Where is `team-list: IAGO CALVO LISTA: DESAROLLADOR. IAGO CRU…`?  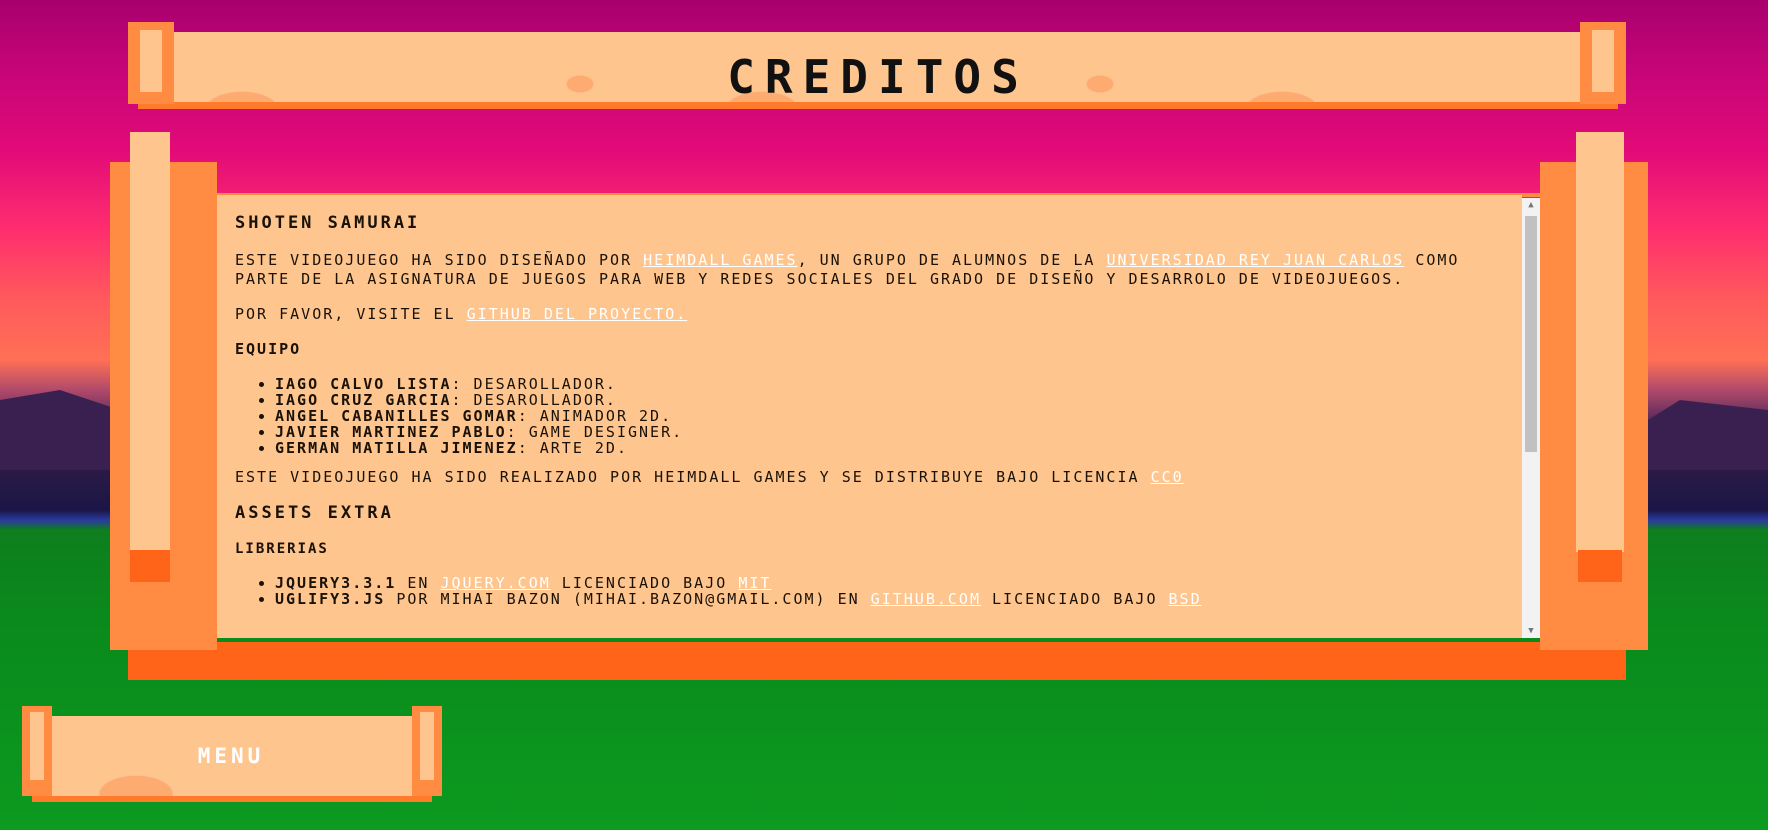 team-list: IAGO CALVO LISTA: DESAROLLADOR. IAGO CRU… is located at coordinates (869, 416).